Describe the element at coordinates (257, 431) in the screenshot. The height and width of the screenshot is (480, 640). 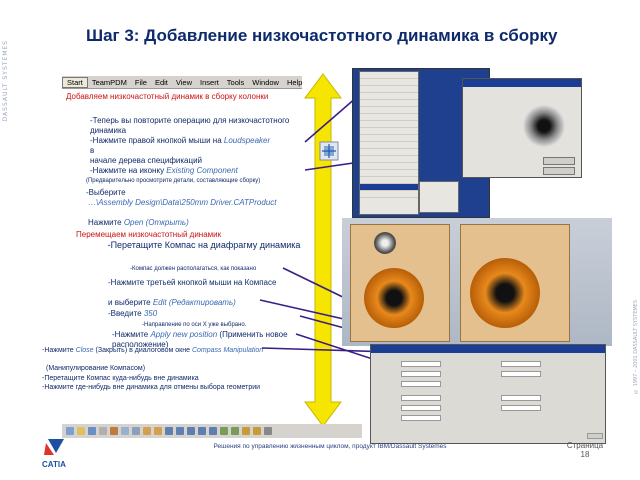
I see `hide-show-icon` at that location.